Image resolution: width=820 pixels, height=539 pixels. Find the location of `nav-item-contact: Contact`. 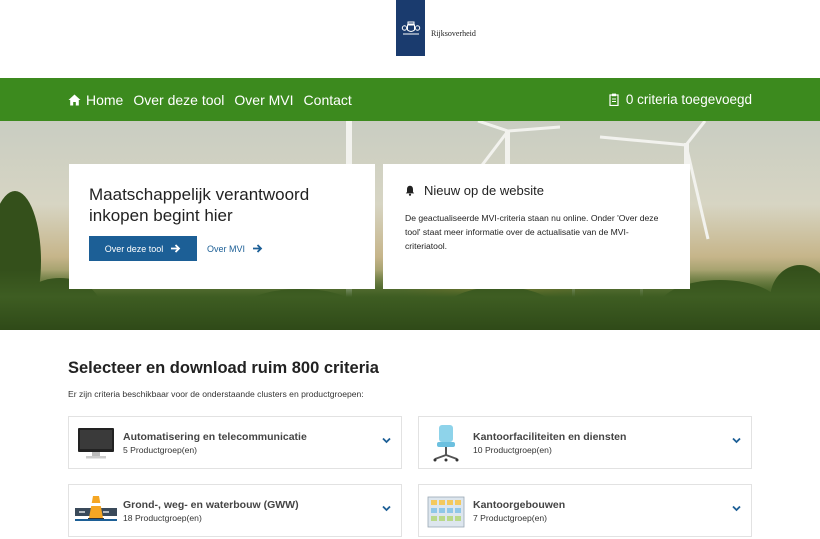

nav-item-contact: Contact is located at coordinates (328, 100).